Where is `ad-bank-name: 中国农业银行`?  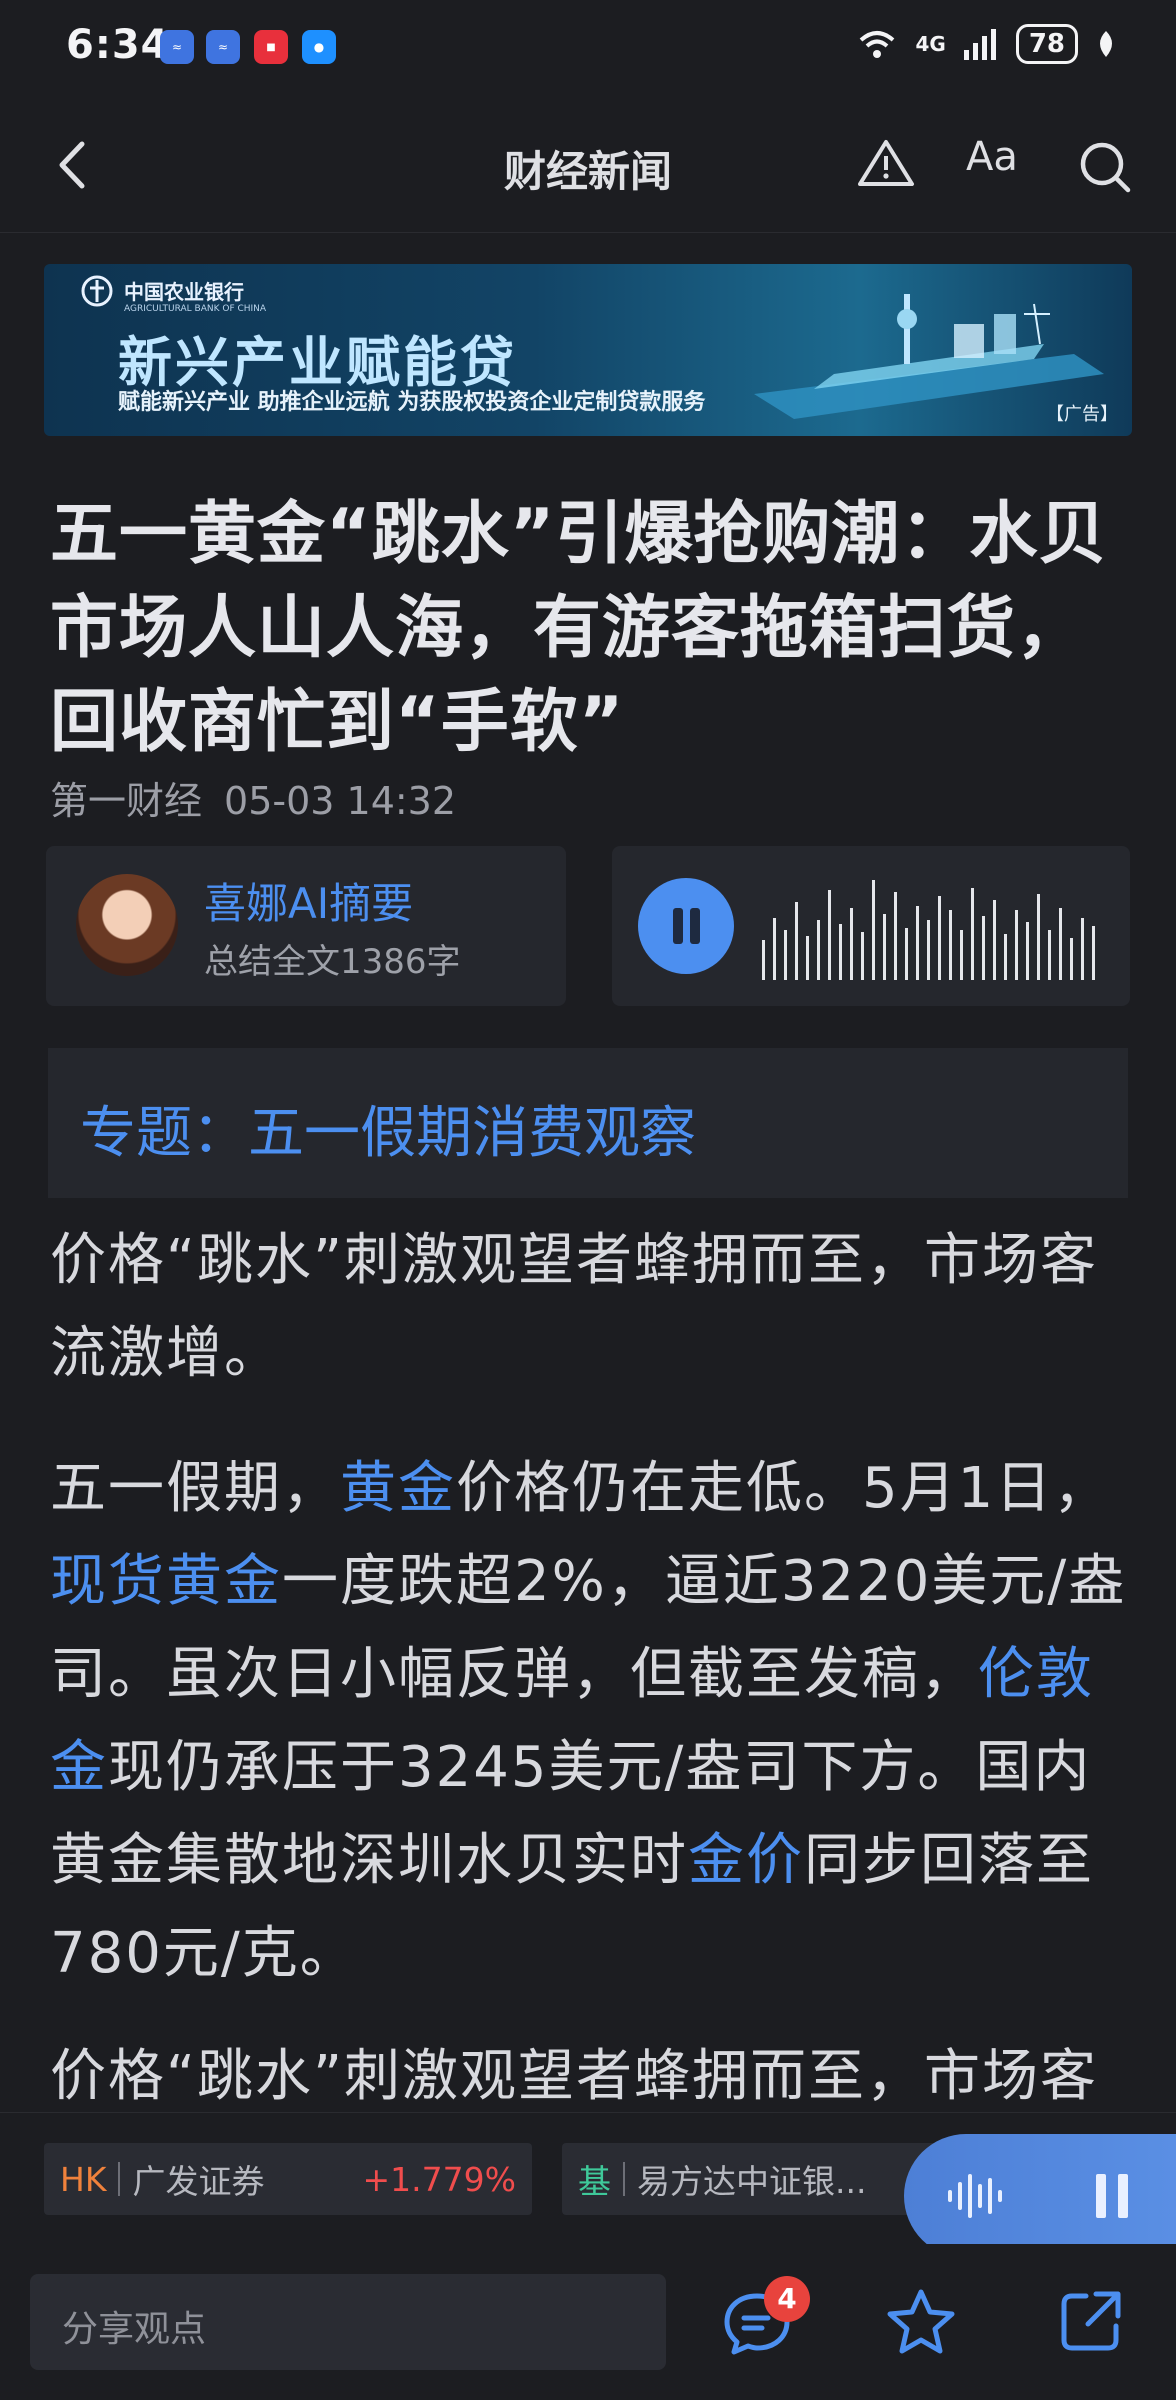
ad-bank-name: 中国农业银行 is located at coordinates (184, 292).